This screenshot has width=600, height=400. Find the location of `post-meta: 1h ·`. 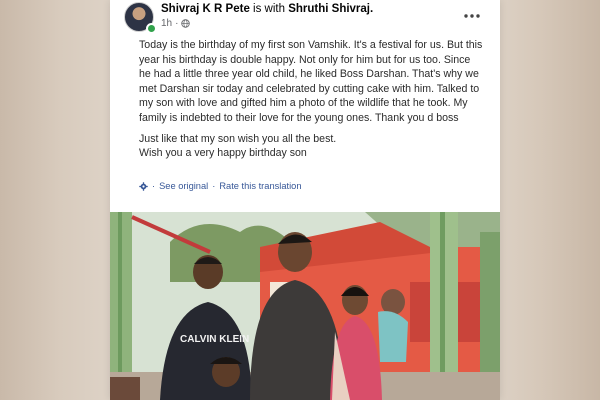

post-meta: 1h · is located at coordinates (176, 23).